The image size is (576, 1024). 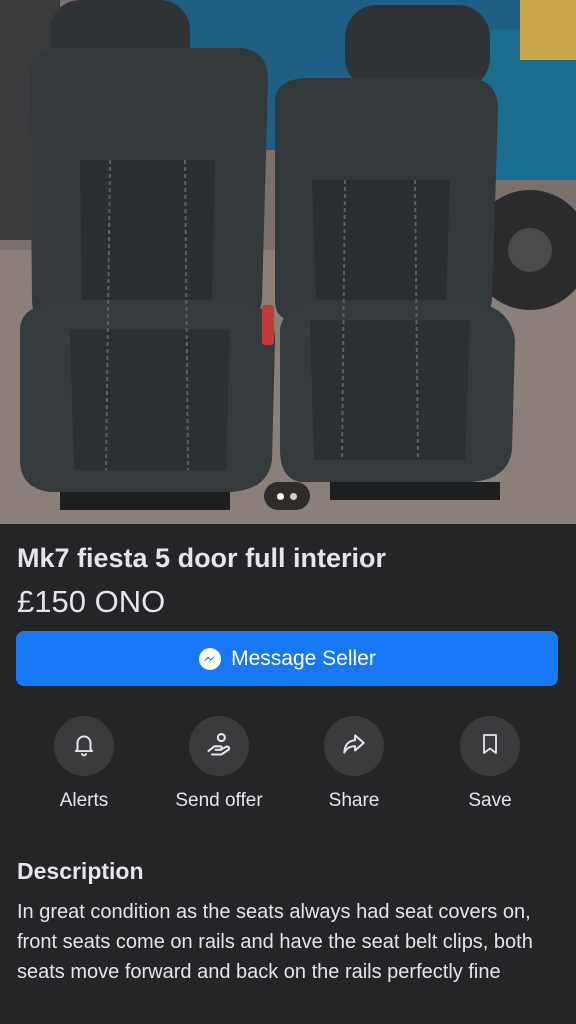 I want to click on carousel-dot-active, so click(x=280, y=496).